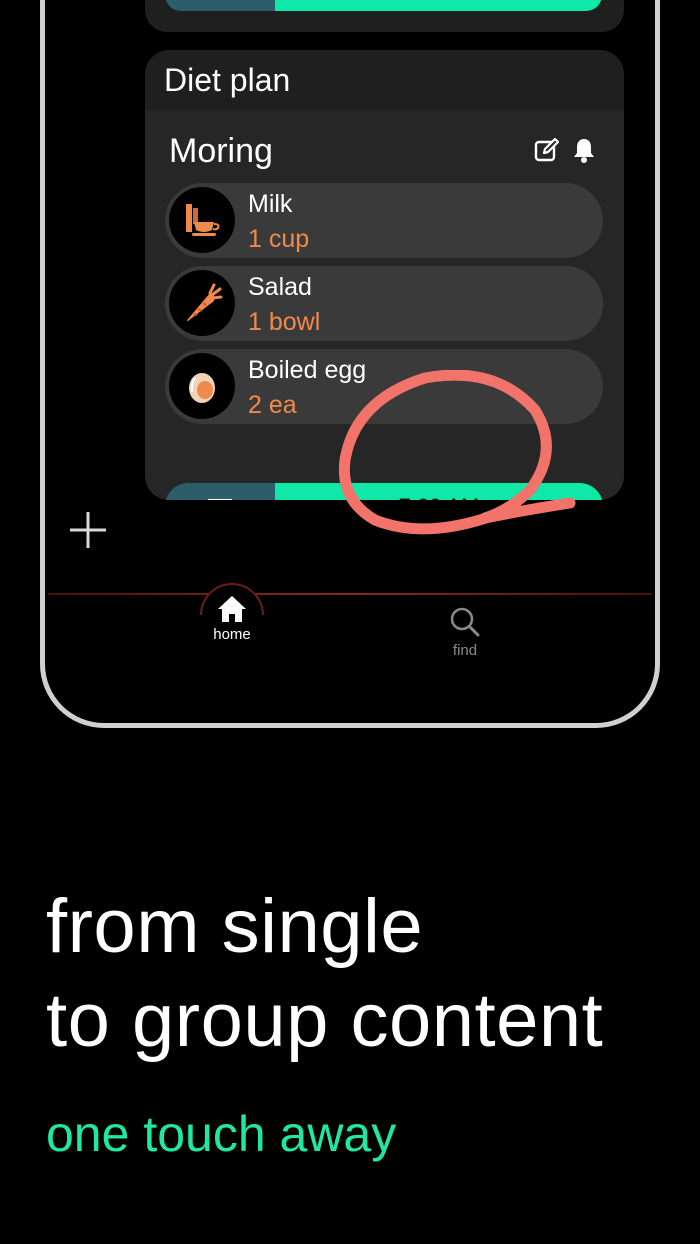 The width and height of the screenshot is (700, 1244). What do you see at coordinates (220, 491) in the screenshot?
I see `menu-button` at bounding box center [220, 491].